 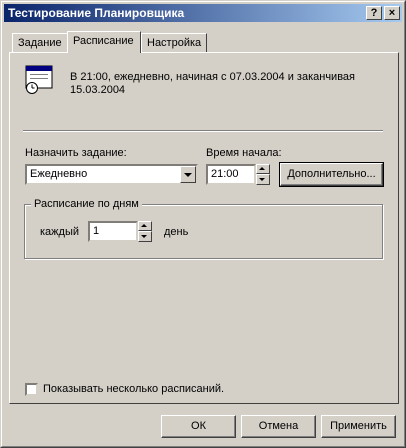 What do you see at coordinates (188, 174) in the screenshot?
I see `chevron-down-icon` at bounding box center [188, 174].